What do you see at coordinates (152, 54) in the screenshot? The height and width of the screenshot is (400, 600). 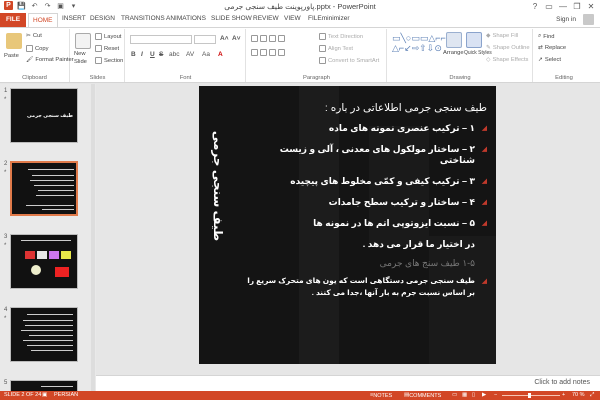 I see `underline-button: U` at bounding box center [152, 54].